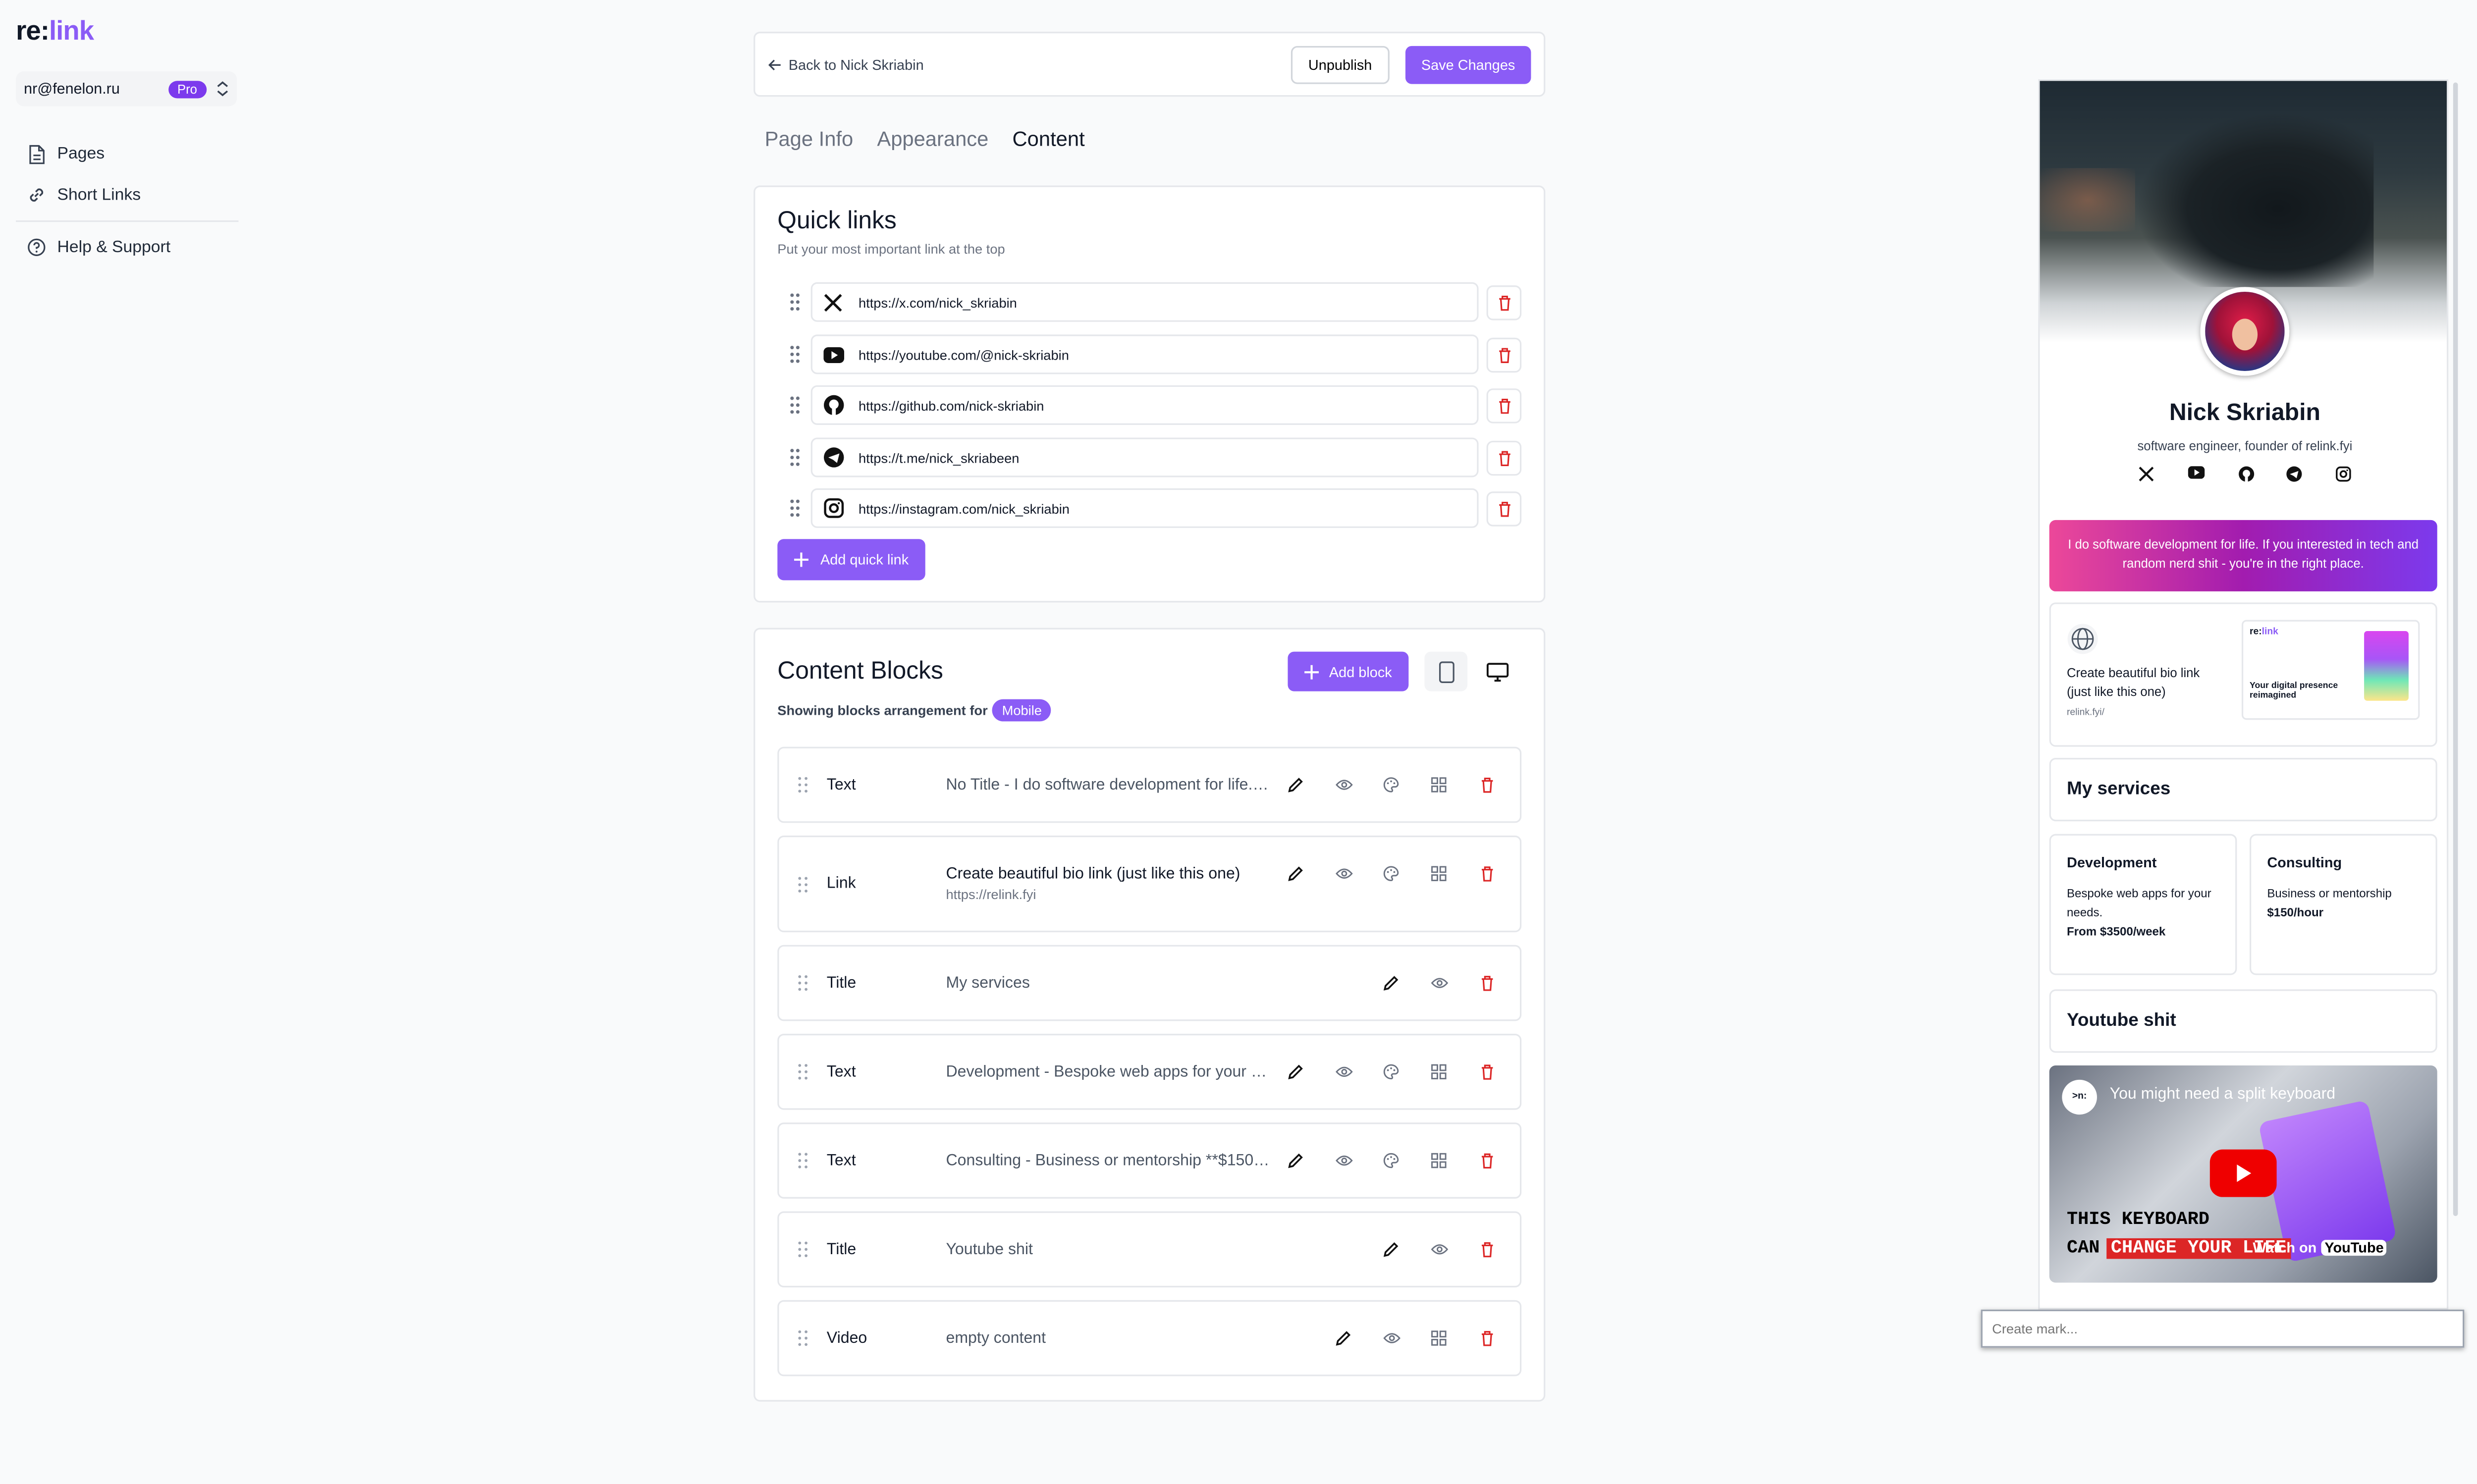 The height and width of the screenshot is (1484, 2477). Describe the element at coordinates (2295, 474) in the screenshot. I see `telegram-icon` at that location.